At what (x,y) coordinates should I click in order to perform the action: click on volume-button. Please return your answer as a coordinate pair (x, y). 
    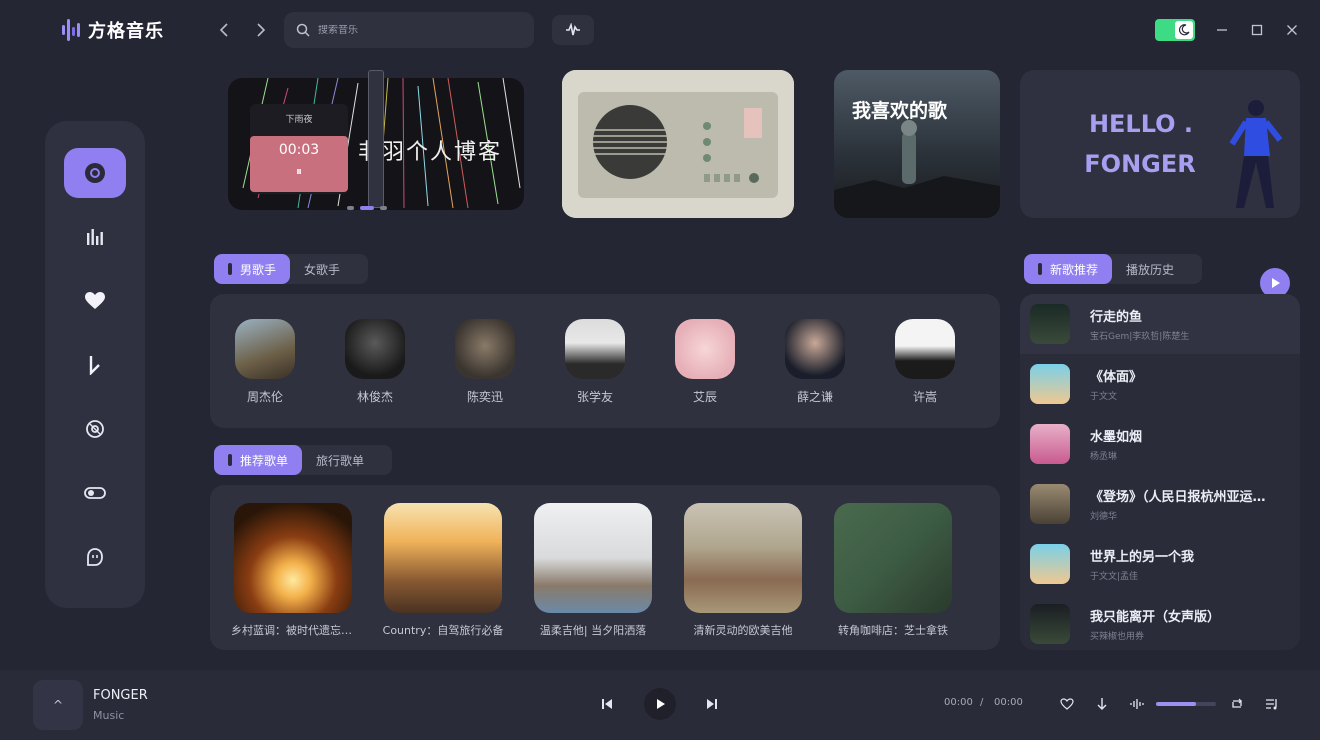
    Looking at the image, I should click on (1137, 704).